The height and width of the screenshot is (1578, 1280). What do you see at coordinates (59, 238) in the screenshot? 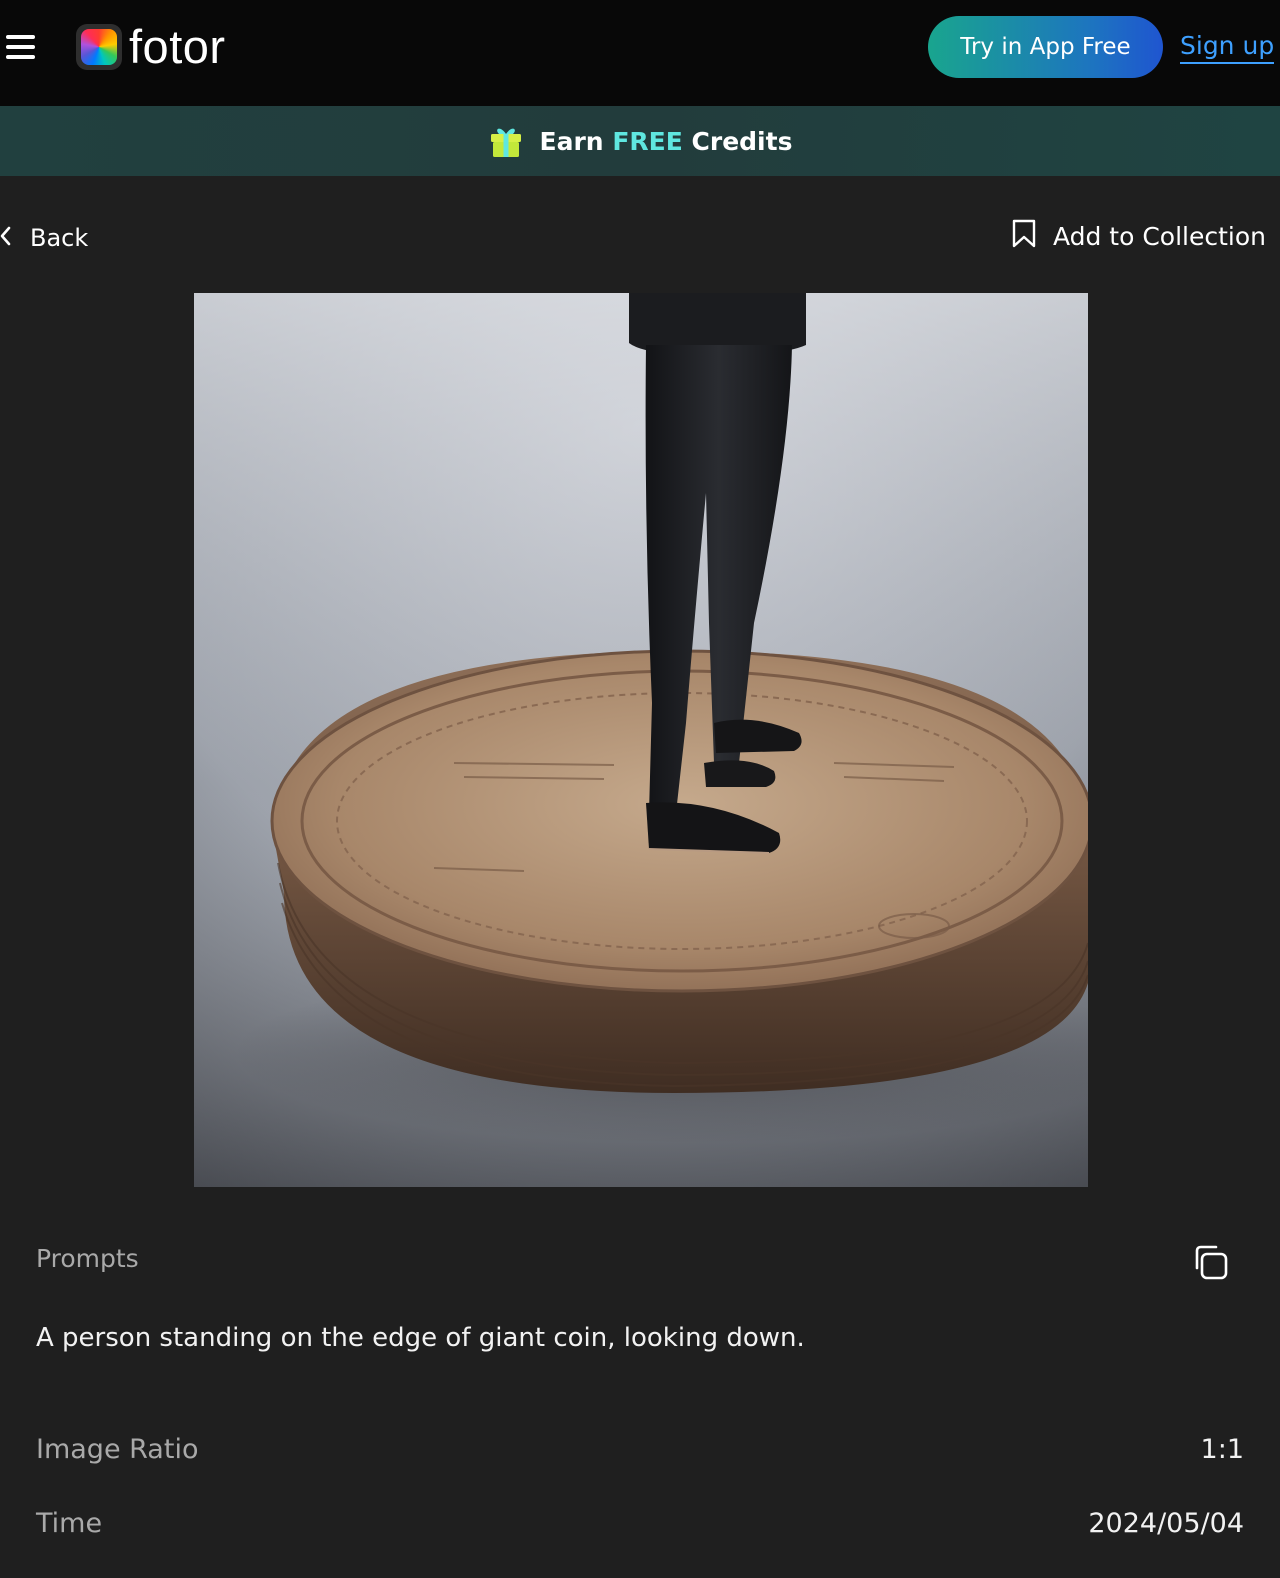
I see `back-label: Back` at bounding box center [59, 238].